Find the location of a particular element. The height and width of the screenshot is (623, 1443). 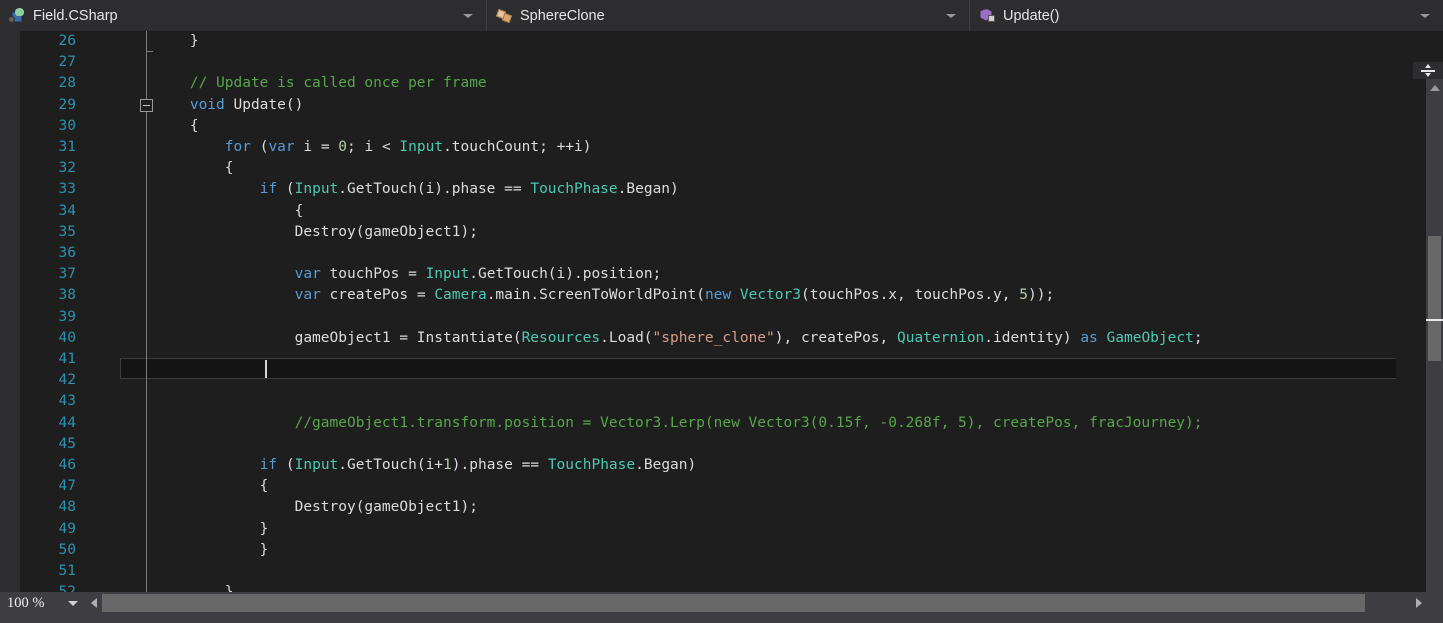

member-dropdown: Update() is located at coordinates (1206, 15).